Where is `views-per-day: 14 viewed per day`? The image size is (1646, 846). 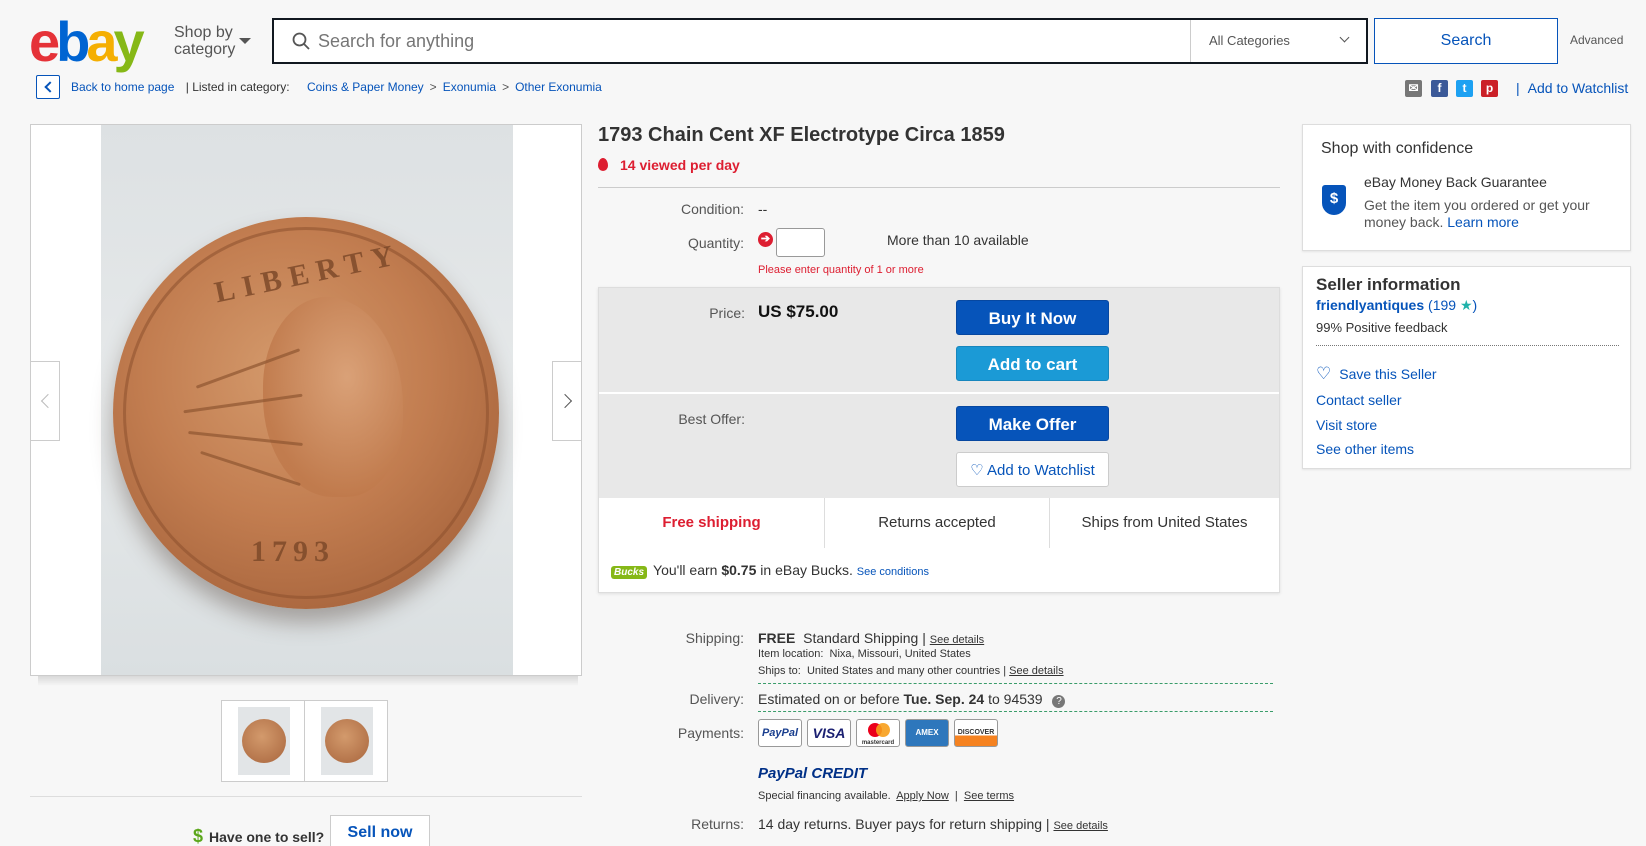
views-per-day: 14 viewed per day is located at coordinates (669, 165).